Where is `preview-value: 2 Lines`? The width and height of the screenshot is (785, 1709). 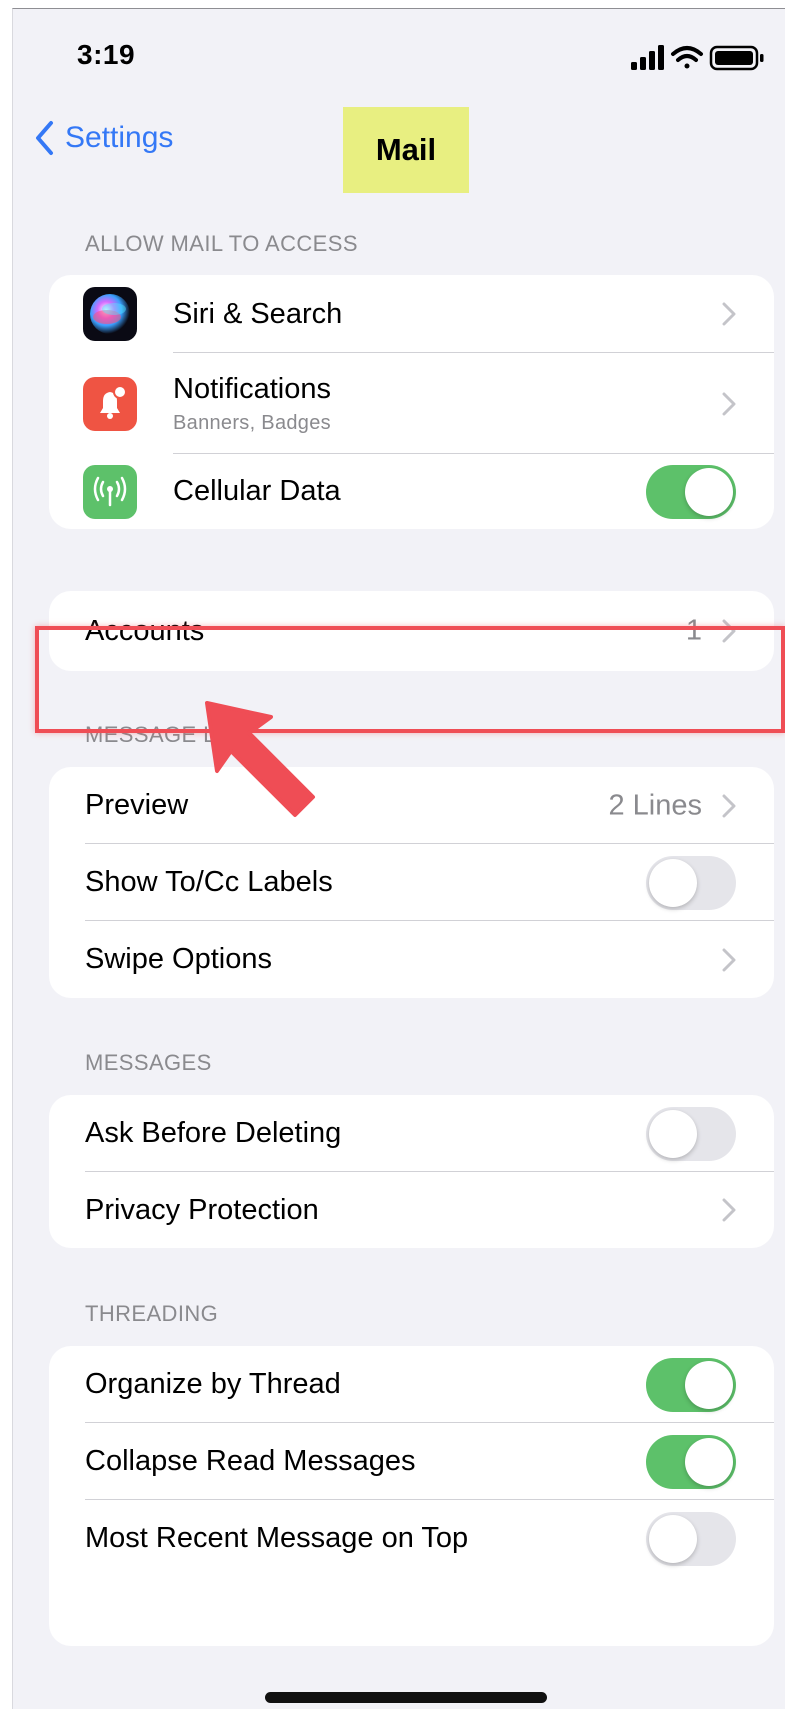
preview-value: 2 Lines is located at coordinates (655, 805).